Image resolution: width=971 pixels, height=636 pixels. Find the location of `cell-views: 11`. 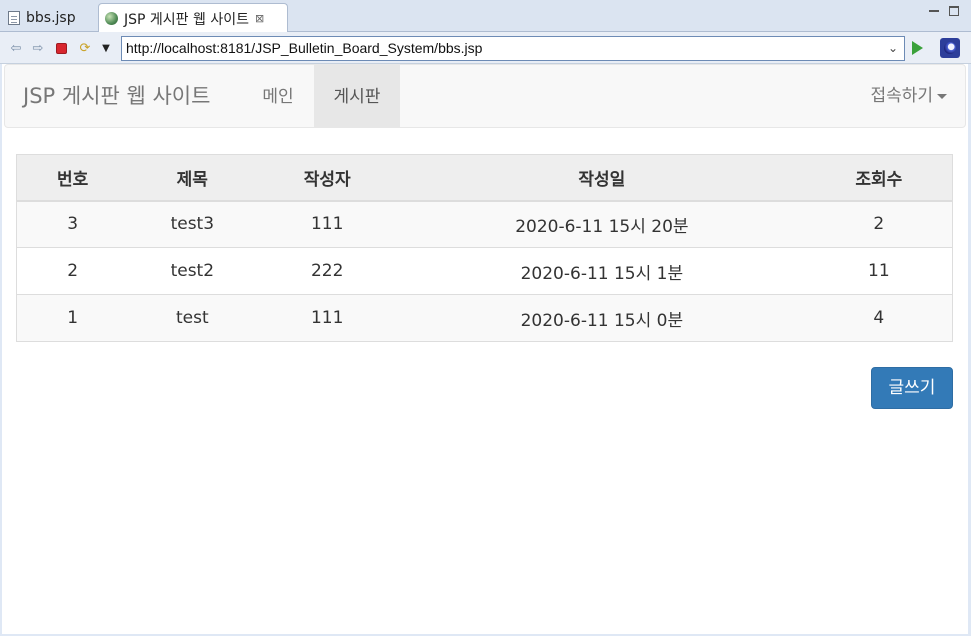

cell-views: 11 is located at coordinates (879, 271).